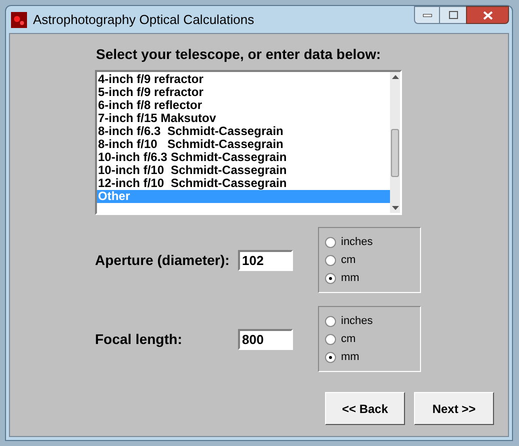 The image size is (519, 446). What do you see at coordinates (395, 77) in the screenshot?
I see `scroll-up-icon` at bounding box center [395, 77].